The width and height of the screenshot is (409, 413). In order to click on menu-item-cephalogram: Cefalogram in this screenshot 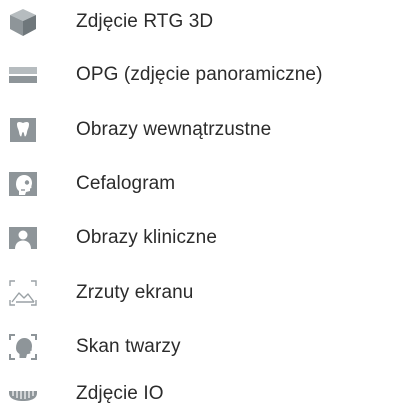, I will do `click(204, 184)`.